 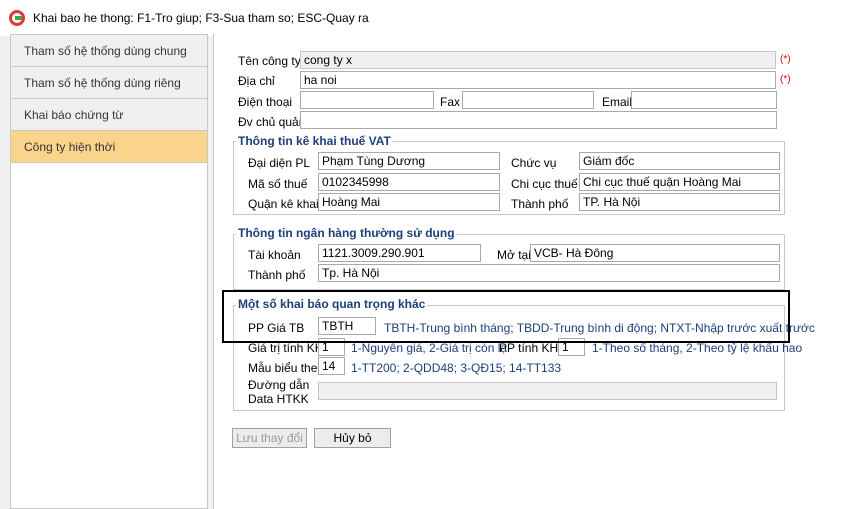 What do you see at coordinates (679, 182) in the screenshot?
I see `tax-dept-field: Chi cục thuế quận Hoàng Mai` at bounding box center [679, 182].